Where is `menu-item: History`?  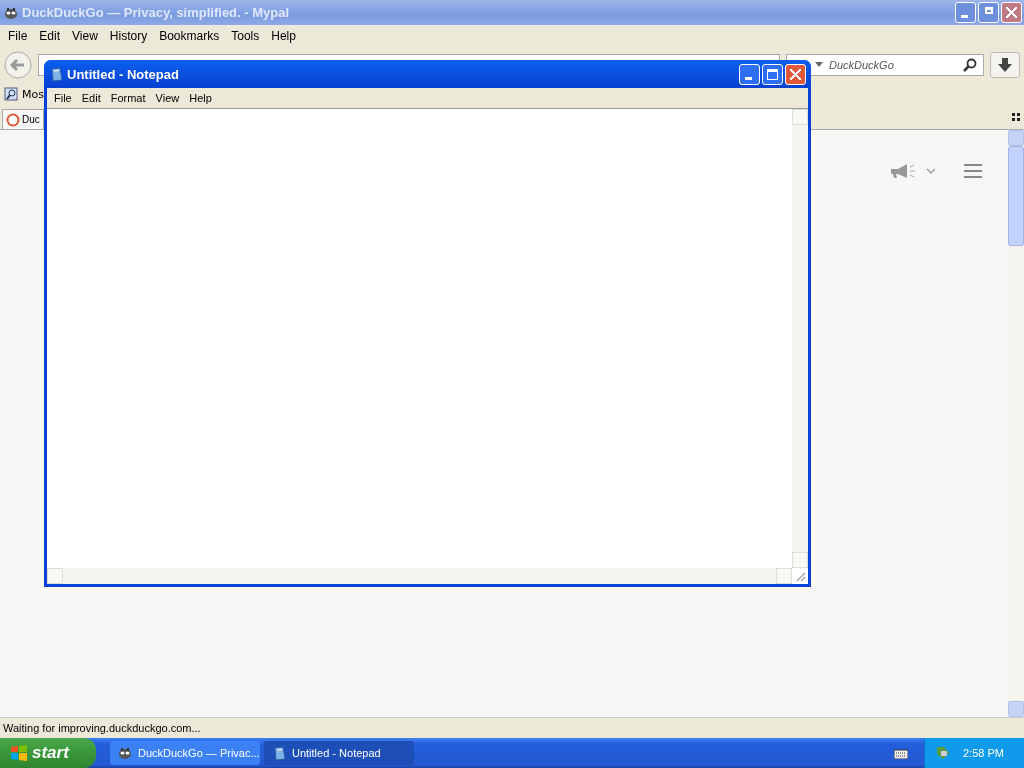 menu-item: History is located at coordinates (128, 36).